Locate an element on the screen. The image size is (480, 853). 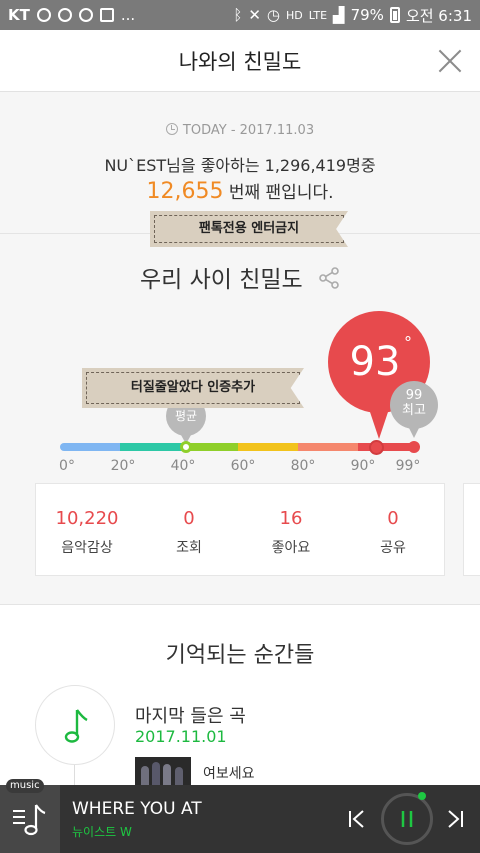
stat-item: 16 좋아요 is located at coordinates (291, 529).